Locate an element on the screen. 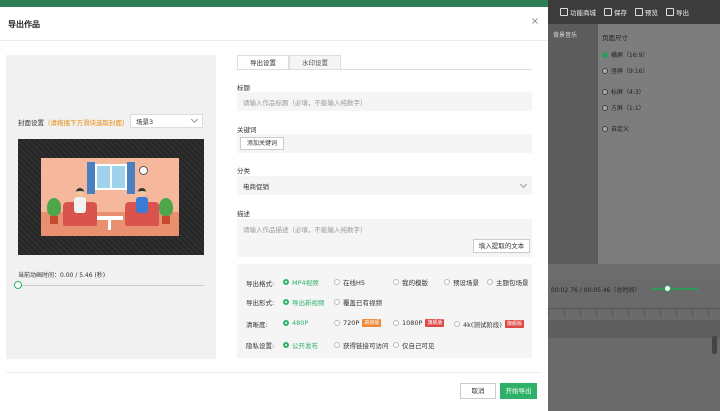 The width and height of the screenshot is (720, 411). tab-watermark-settings: 水印设置 is located at coordinates (315, 62).